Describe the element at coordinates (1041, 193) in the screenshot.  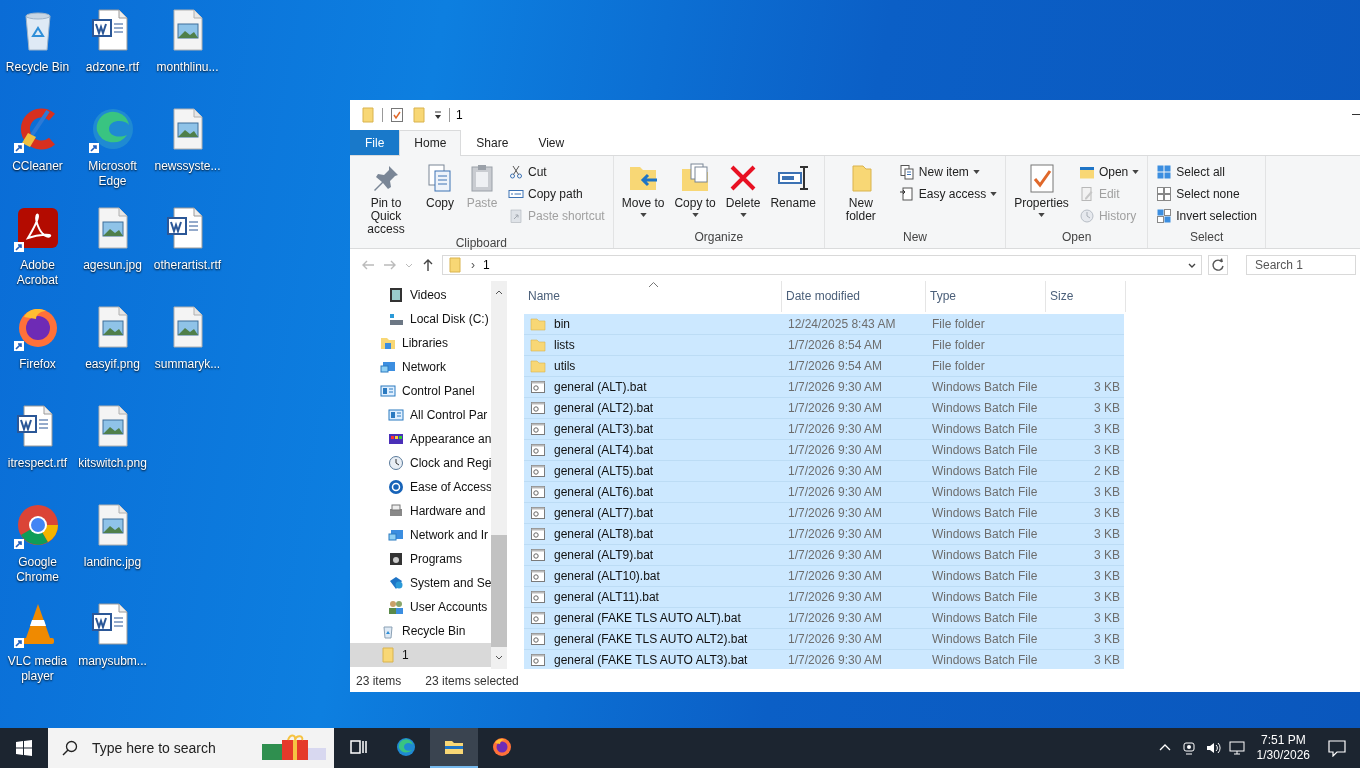
I see `ribbon-button: Properties` at that location.